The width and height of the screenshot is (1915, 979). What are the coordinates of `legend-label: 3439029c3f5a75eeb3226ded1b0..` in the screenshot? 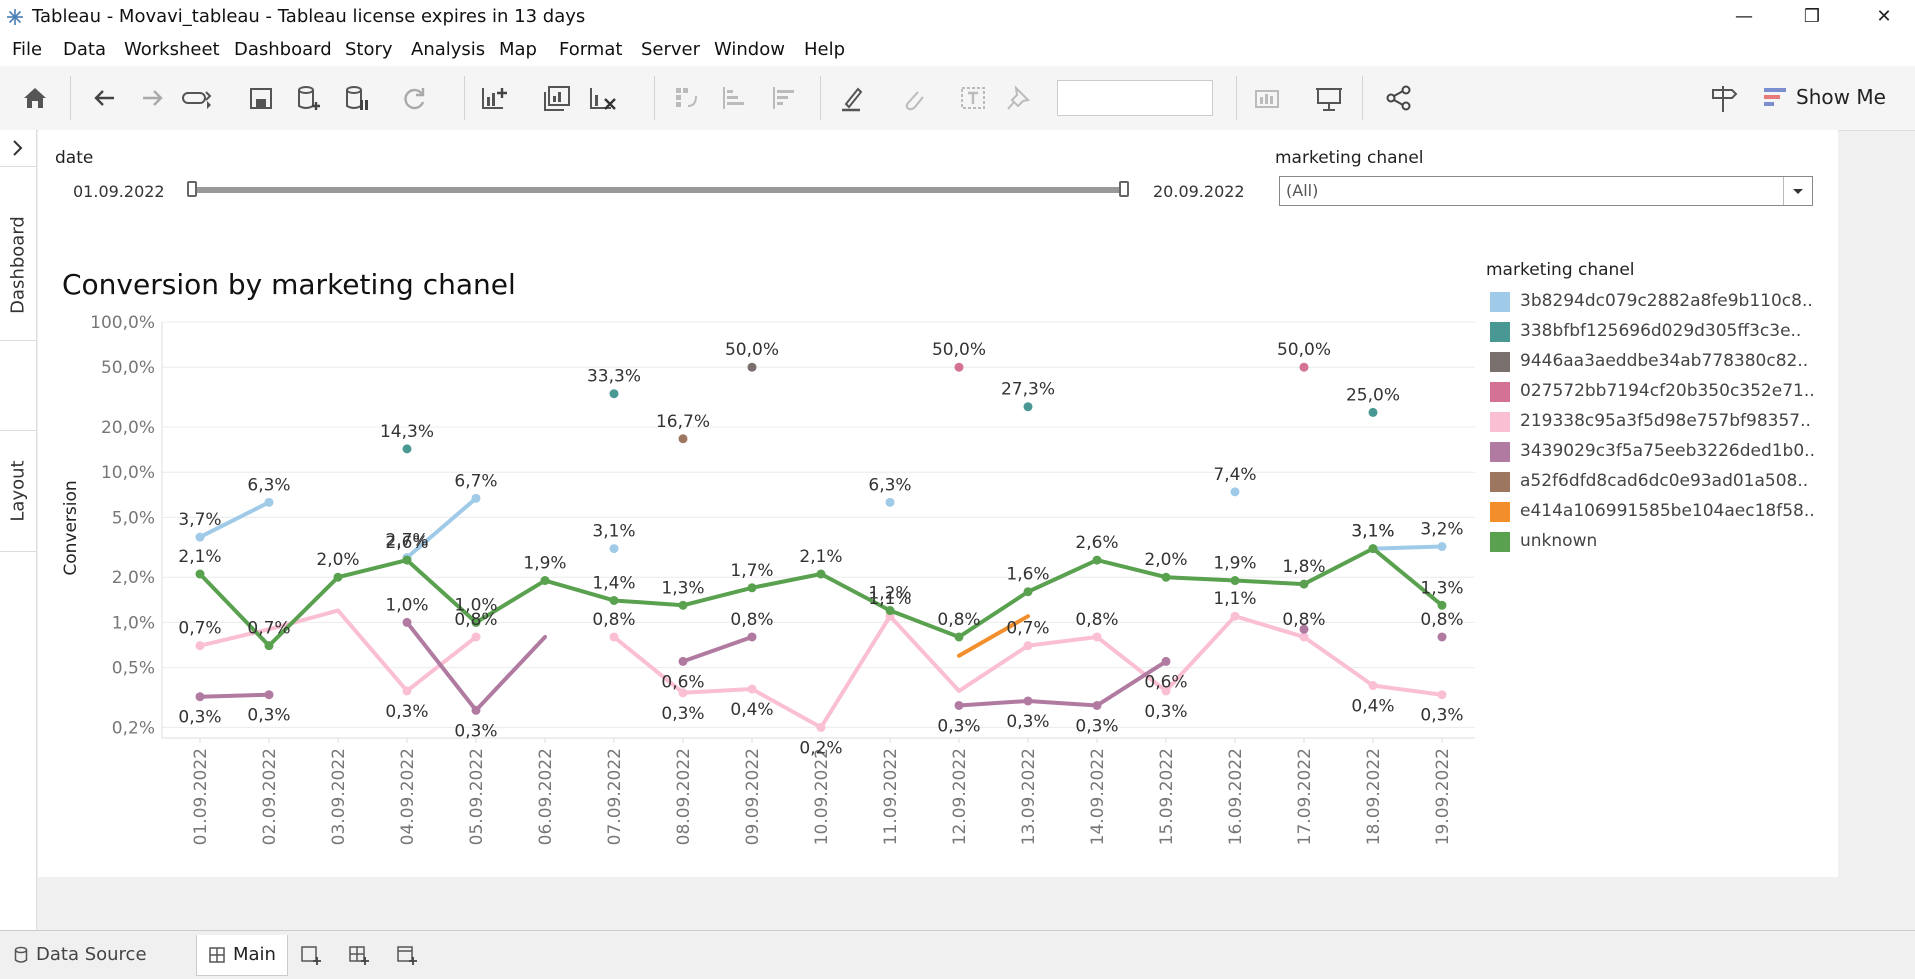 It's located at (1667, 451).